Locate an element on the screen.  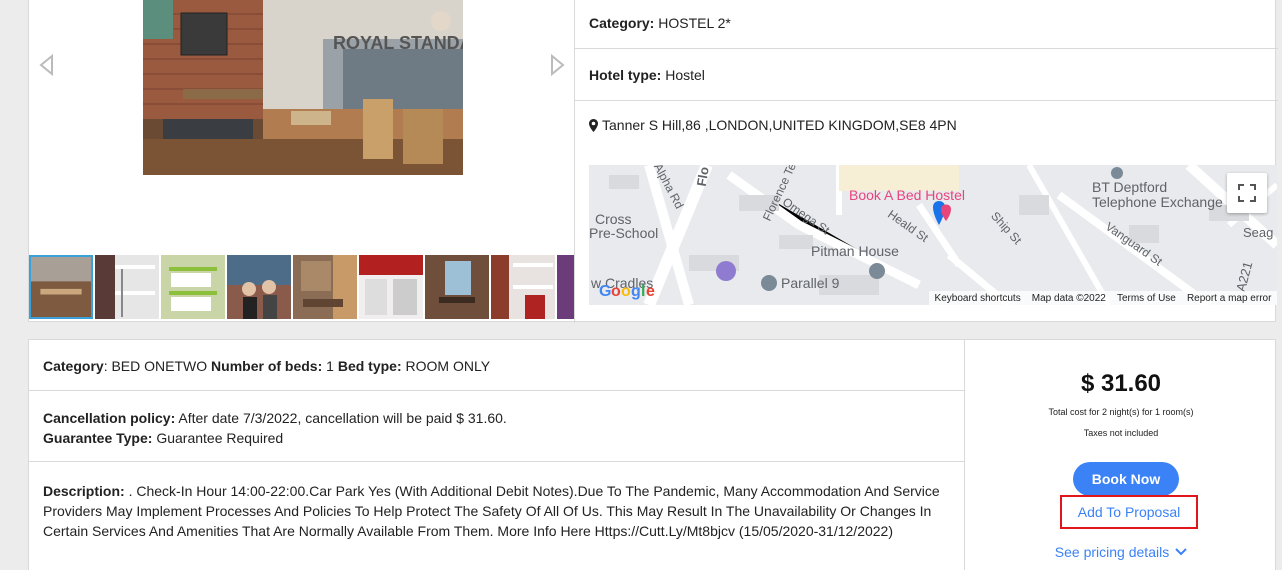
room-bedtype-label: Bed type: is located at coordinates (369, 366).